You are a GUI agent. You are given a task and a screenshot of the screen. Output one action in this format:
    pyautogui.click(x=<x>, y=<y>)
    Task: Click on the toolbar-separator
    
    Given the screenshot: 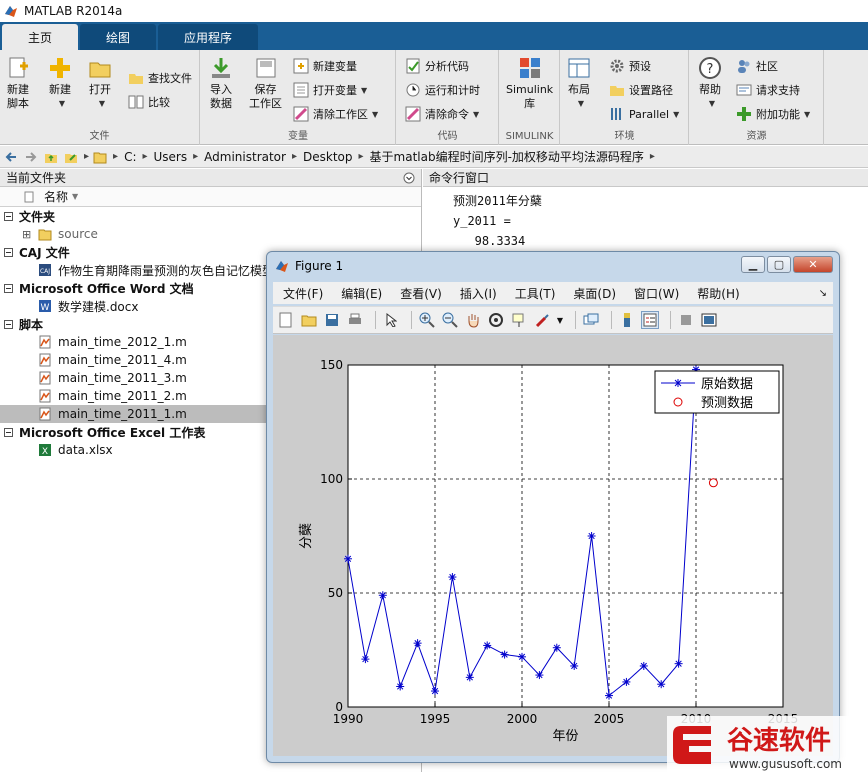 What is the action you would take?
    pyautogui.click(x=375, y=320)
    